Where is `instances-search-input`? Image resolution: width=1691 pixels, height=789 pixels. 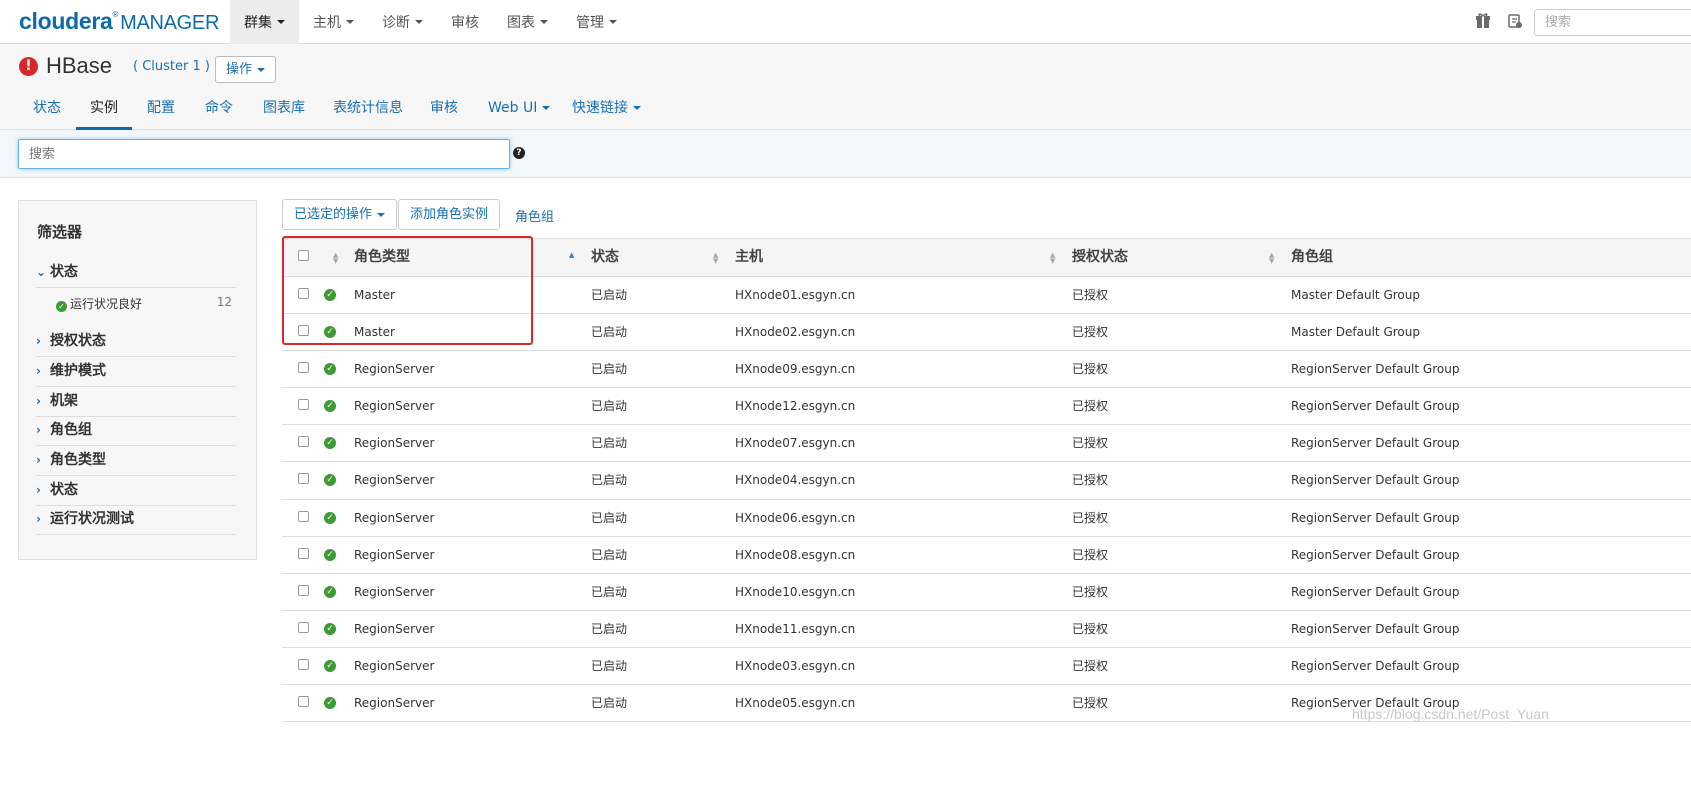
instances-search-input is located at coordinates (264, 154).